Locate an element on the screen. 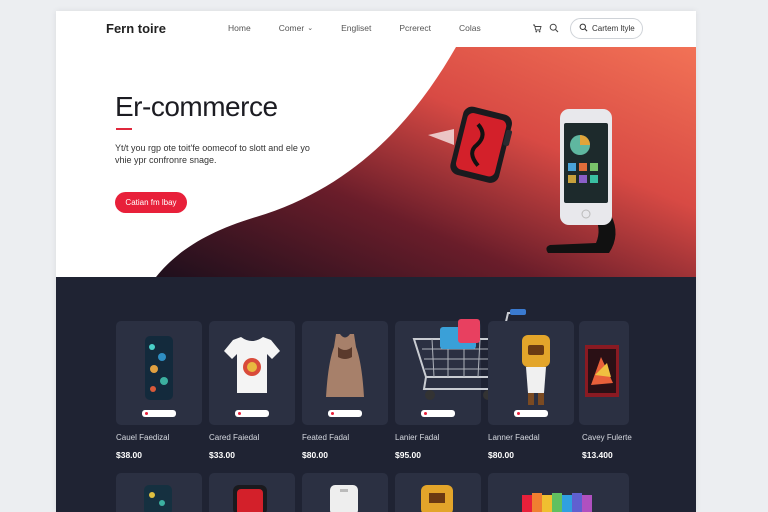 The width and height of the screenshot is (768, 512). nav-label: Comer is located at coordinates (291, 28).